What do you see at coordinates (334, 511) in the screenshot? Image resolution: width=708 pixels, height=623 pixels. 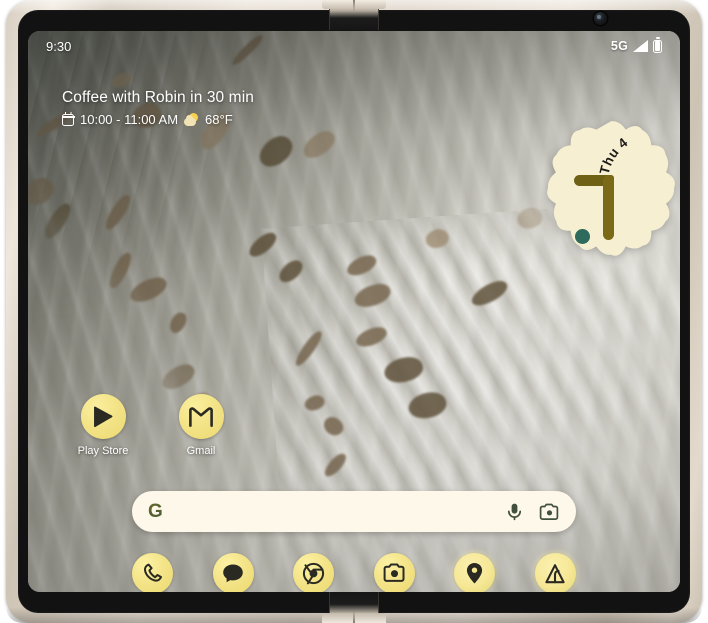 I see `search-input` at bounding box center [334, 511].